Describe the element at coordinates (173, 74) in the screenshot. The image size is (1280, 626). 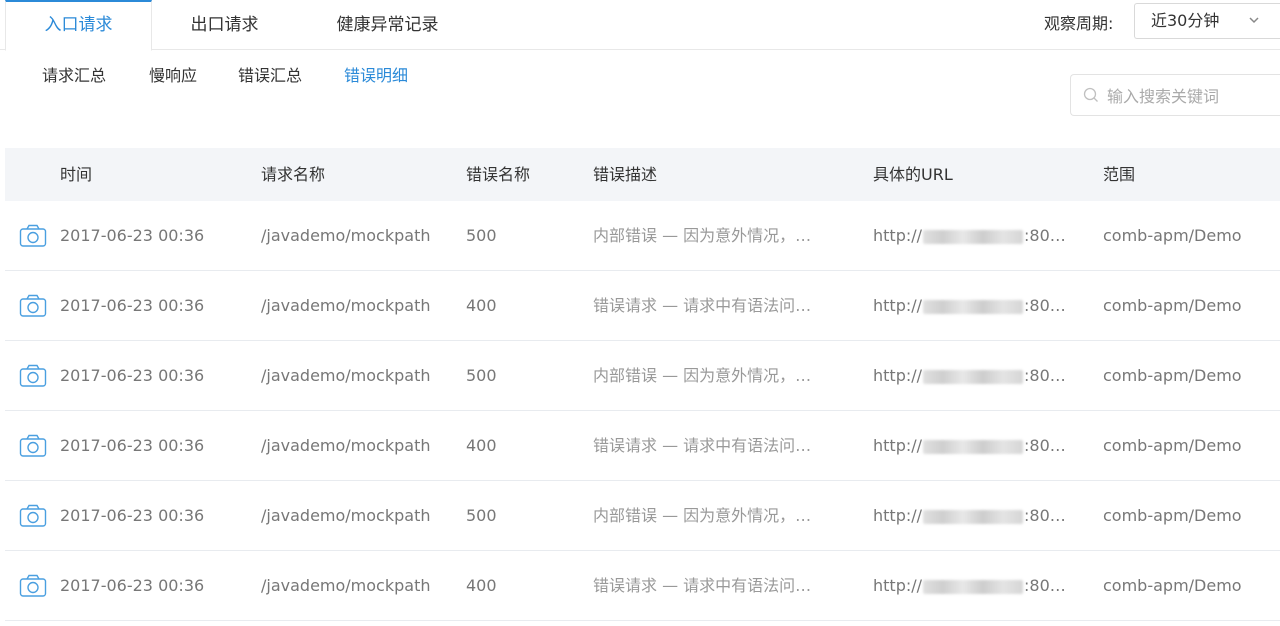
I see `subtab-slow-response: 慢响应` at that location.